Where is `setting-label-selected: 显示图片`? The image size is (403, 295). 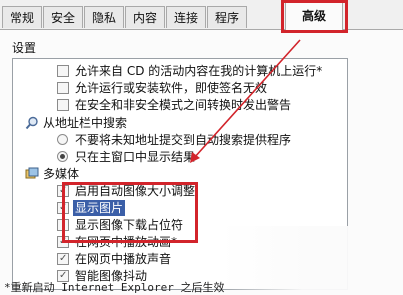
setting-label-selected: 显示图片 is located at coordinates (99, 208).